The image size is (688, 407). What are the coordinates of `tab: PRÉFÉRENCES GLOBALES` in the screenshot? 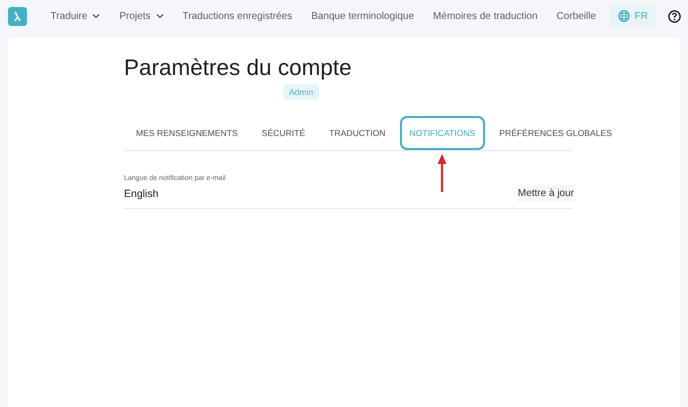 It's located at (555, 133).